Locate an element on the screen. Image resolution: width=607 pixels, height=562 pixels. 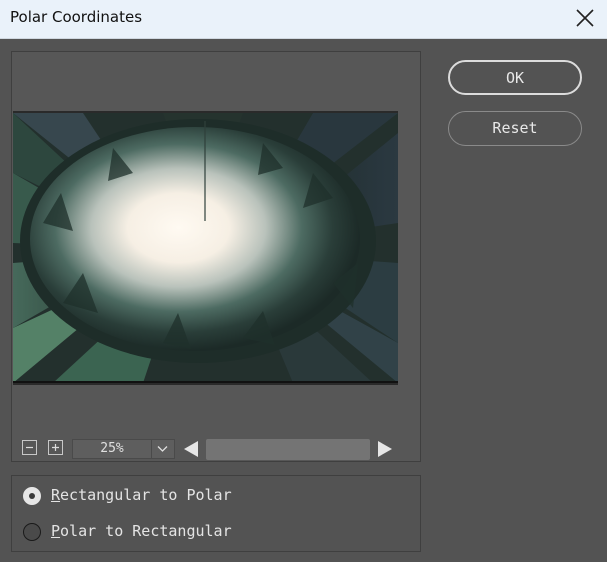
scroll-left-button is located at coordinates (191, 449).